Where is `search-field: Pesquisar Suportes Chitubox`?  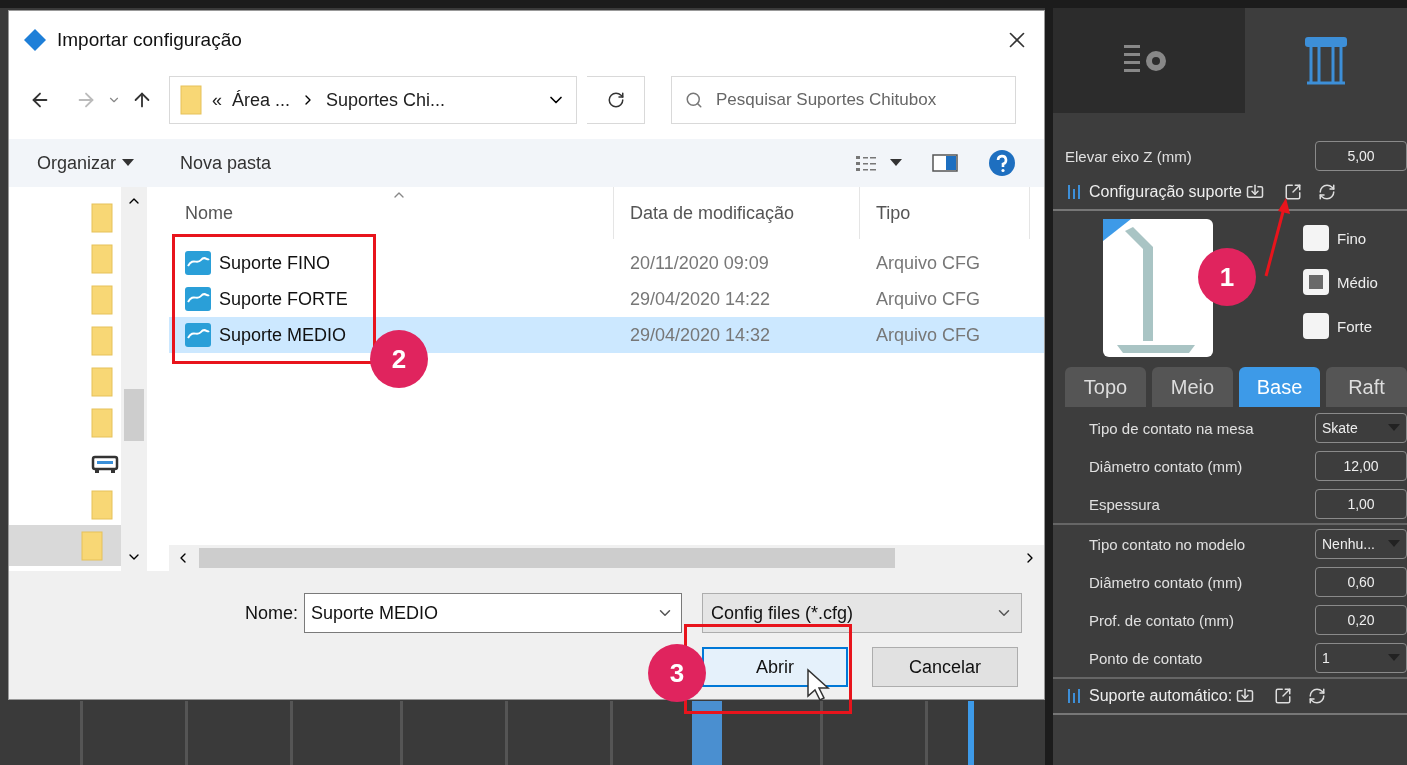 search-field: Pesquisar Suportes Chitubox is located at coordinates (843, 100).